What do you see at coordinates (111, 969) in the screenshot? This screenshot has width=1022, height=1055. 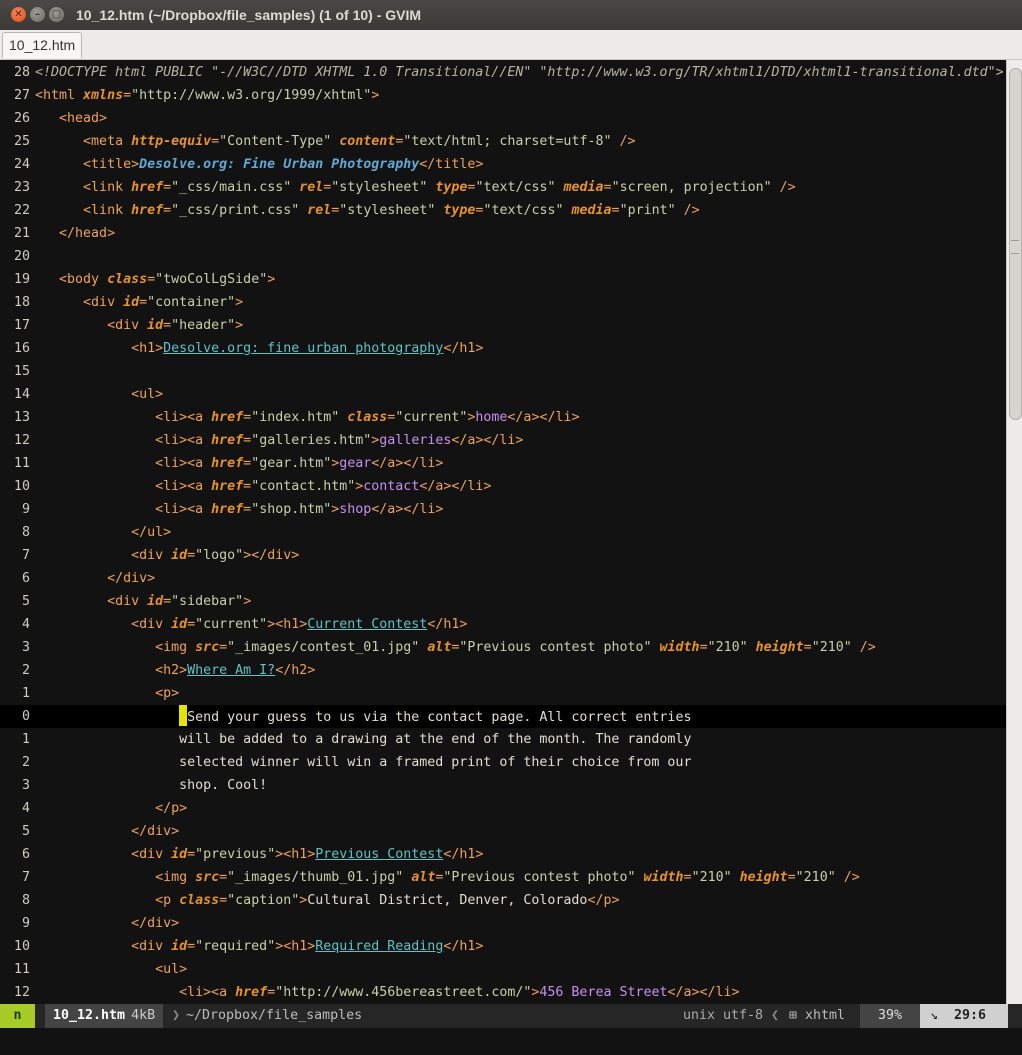 I see `line-text: <ul>` at bounding box center [111, 969].